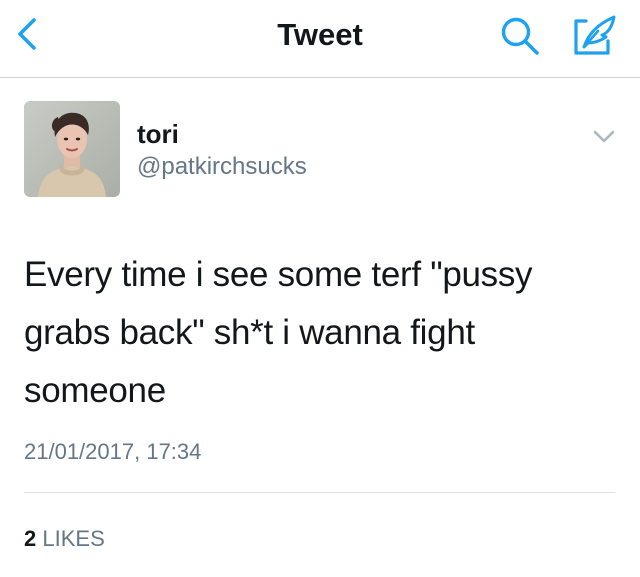 This screenshot has width=640, height=577. Describe the element at coordinates (158, 134) in the screenshot. I see `author-name: tori` at that location.